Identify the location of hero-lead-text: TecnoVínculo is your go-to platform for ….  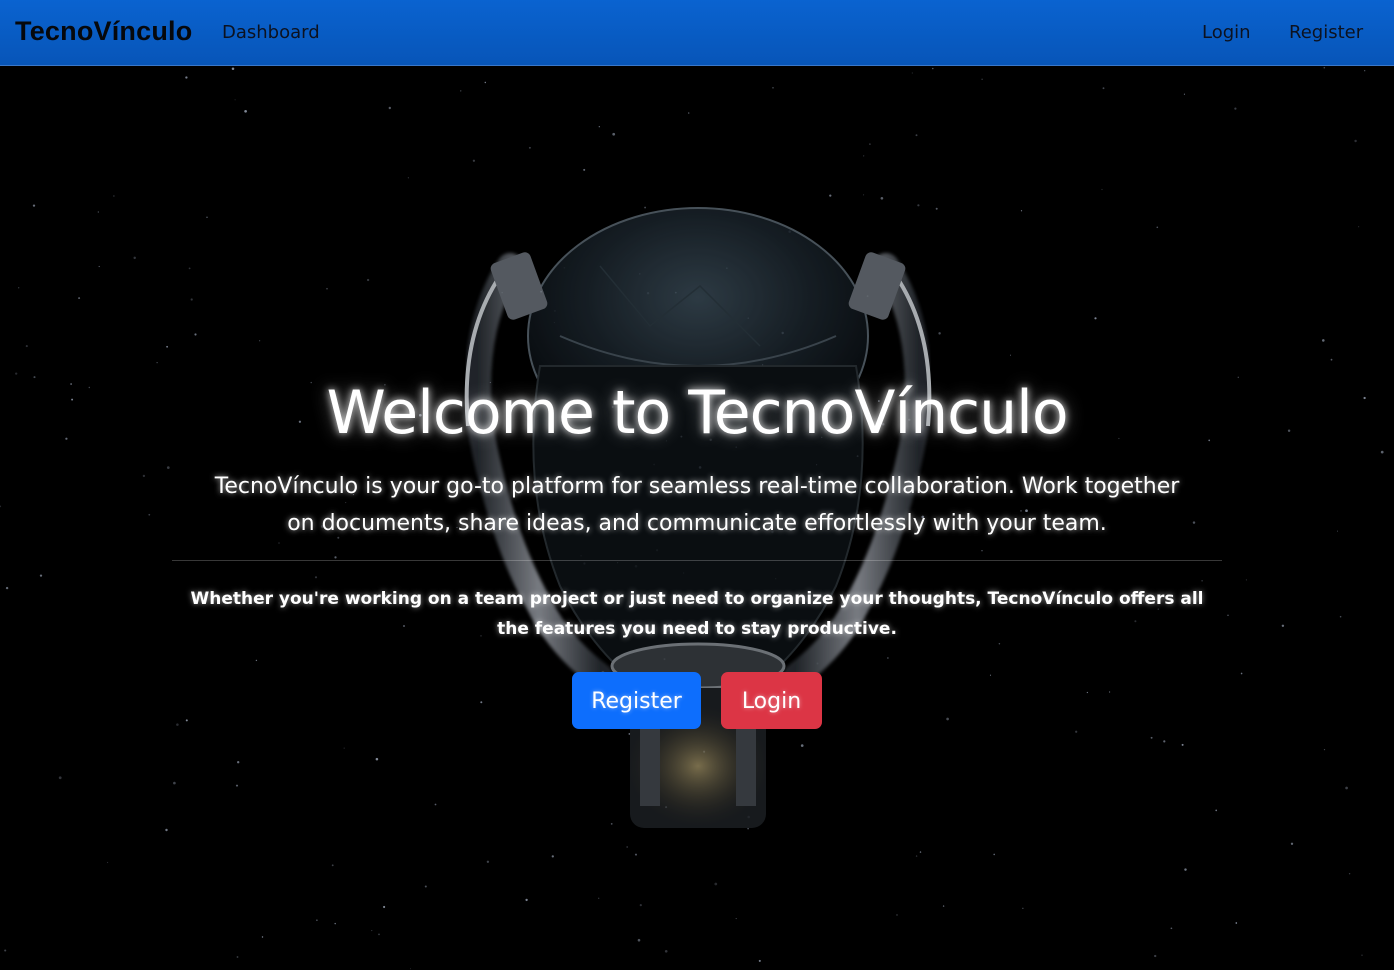
(697, 505).